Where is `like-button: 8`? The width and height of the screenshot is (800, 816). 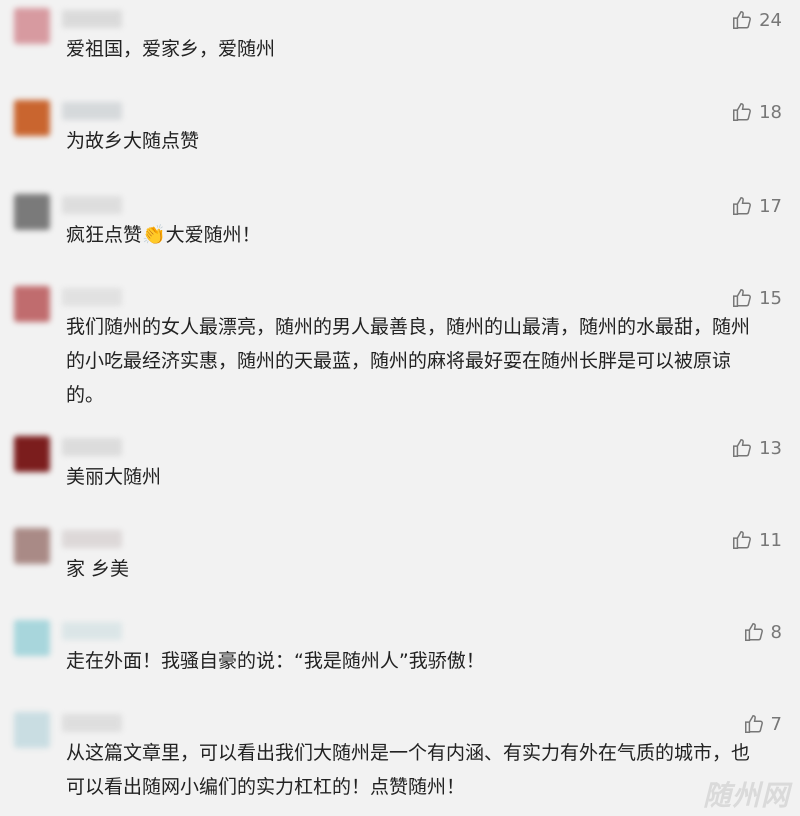 like-button: 8 is located at coordinates (762, 632).